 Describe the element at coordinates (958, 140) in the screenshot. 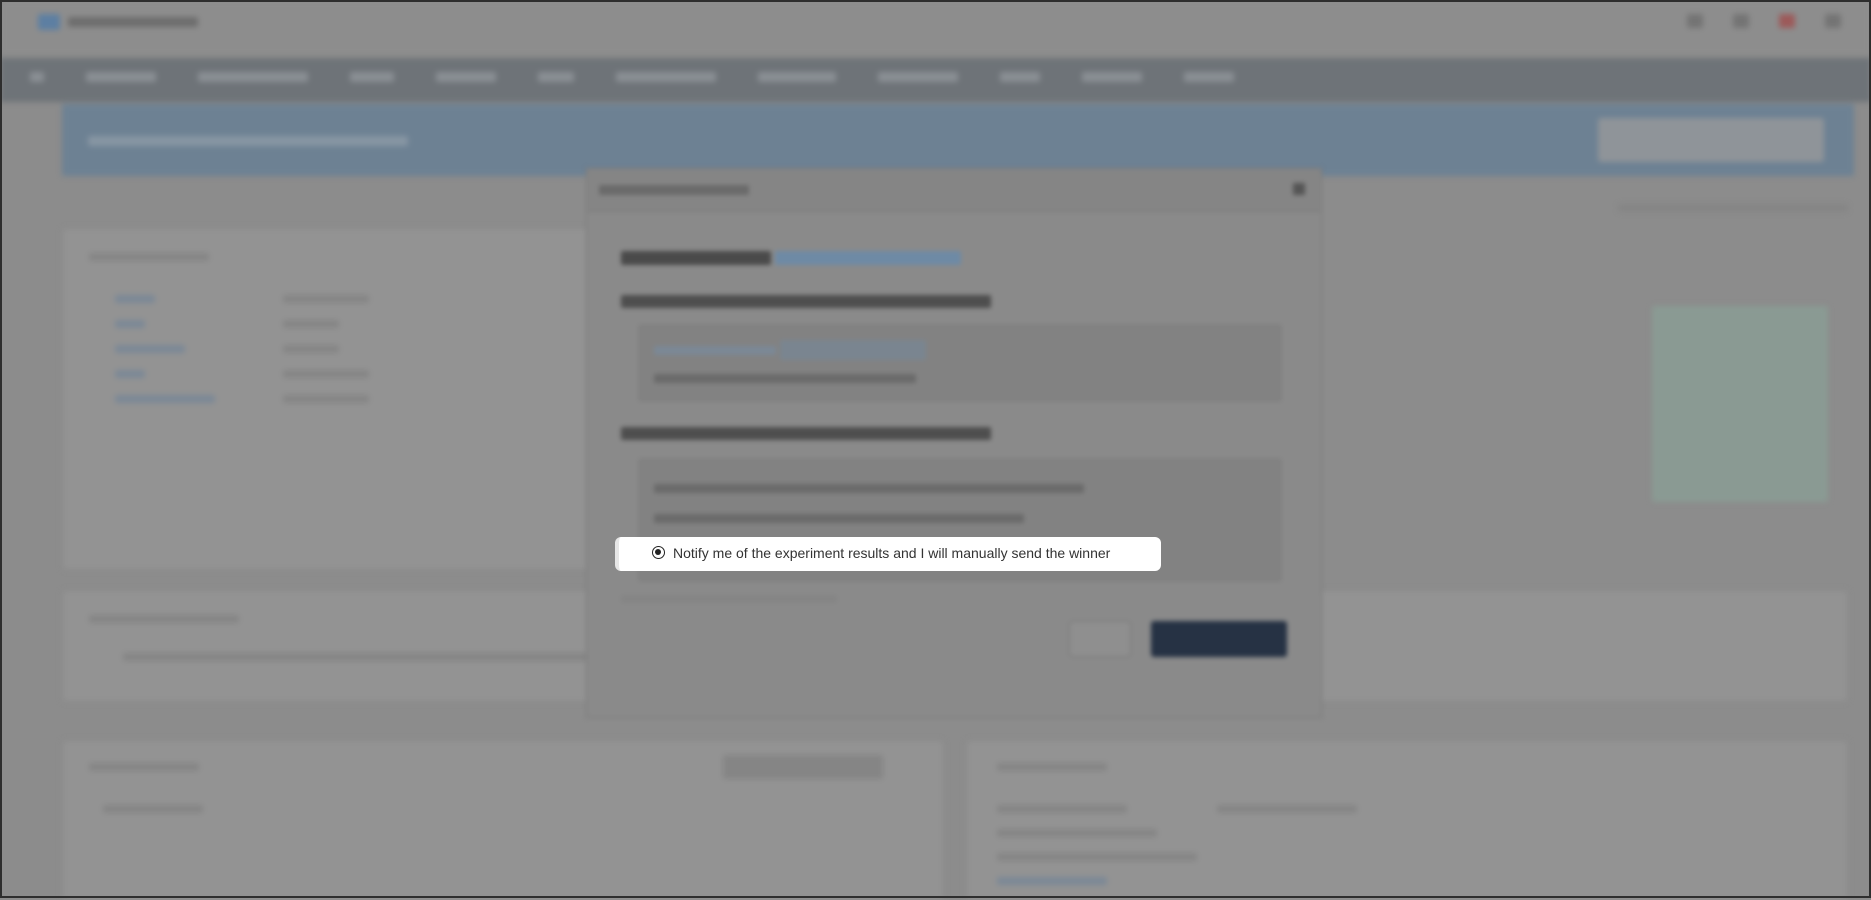

I see `info-banner` at that location.